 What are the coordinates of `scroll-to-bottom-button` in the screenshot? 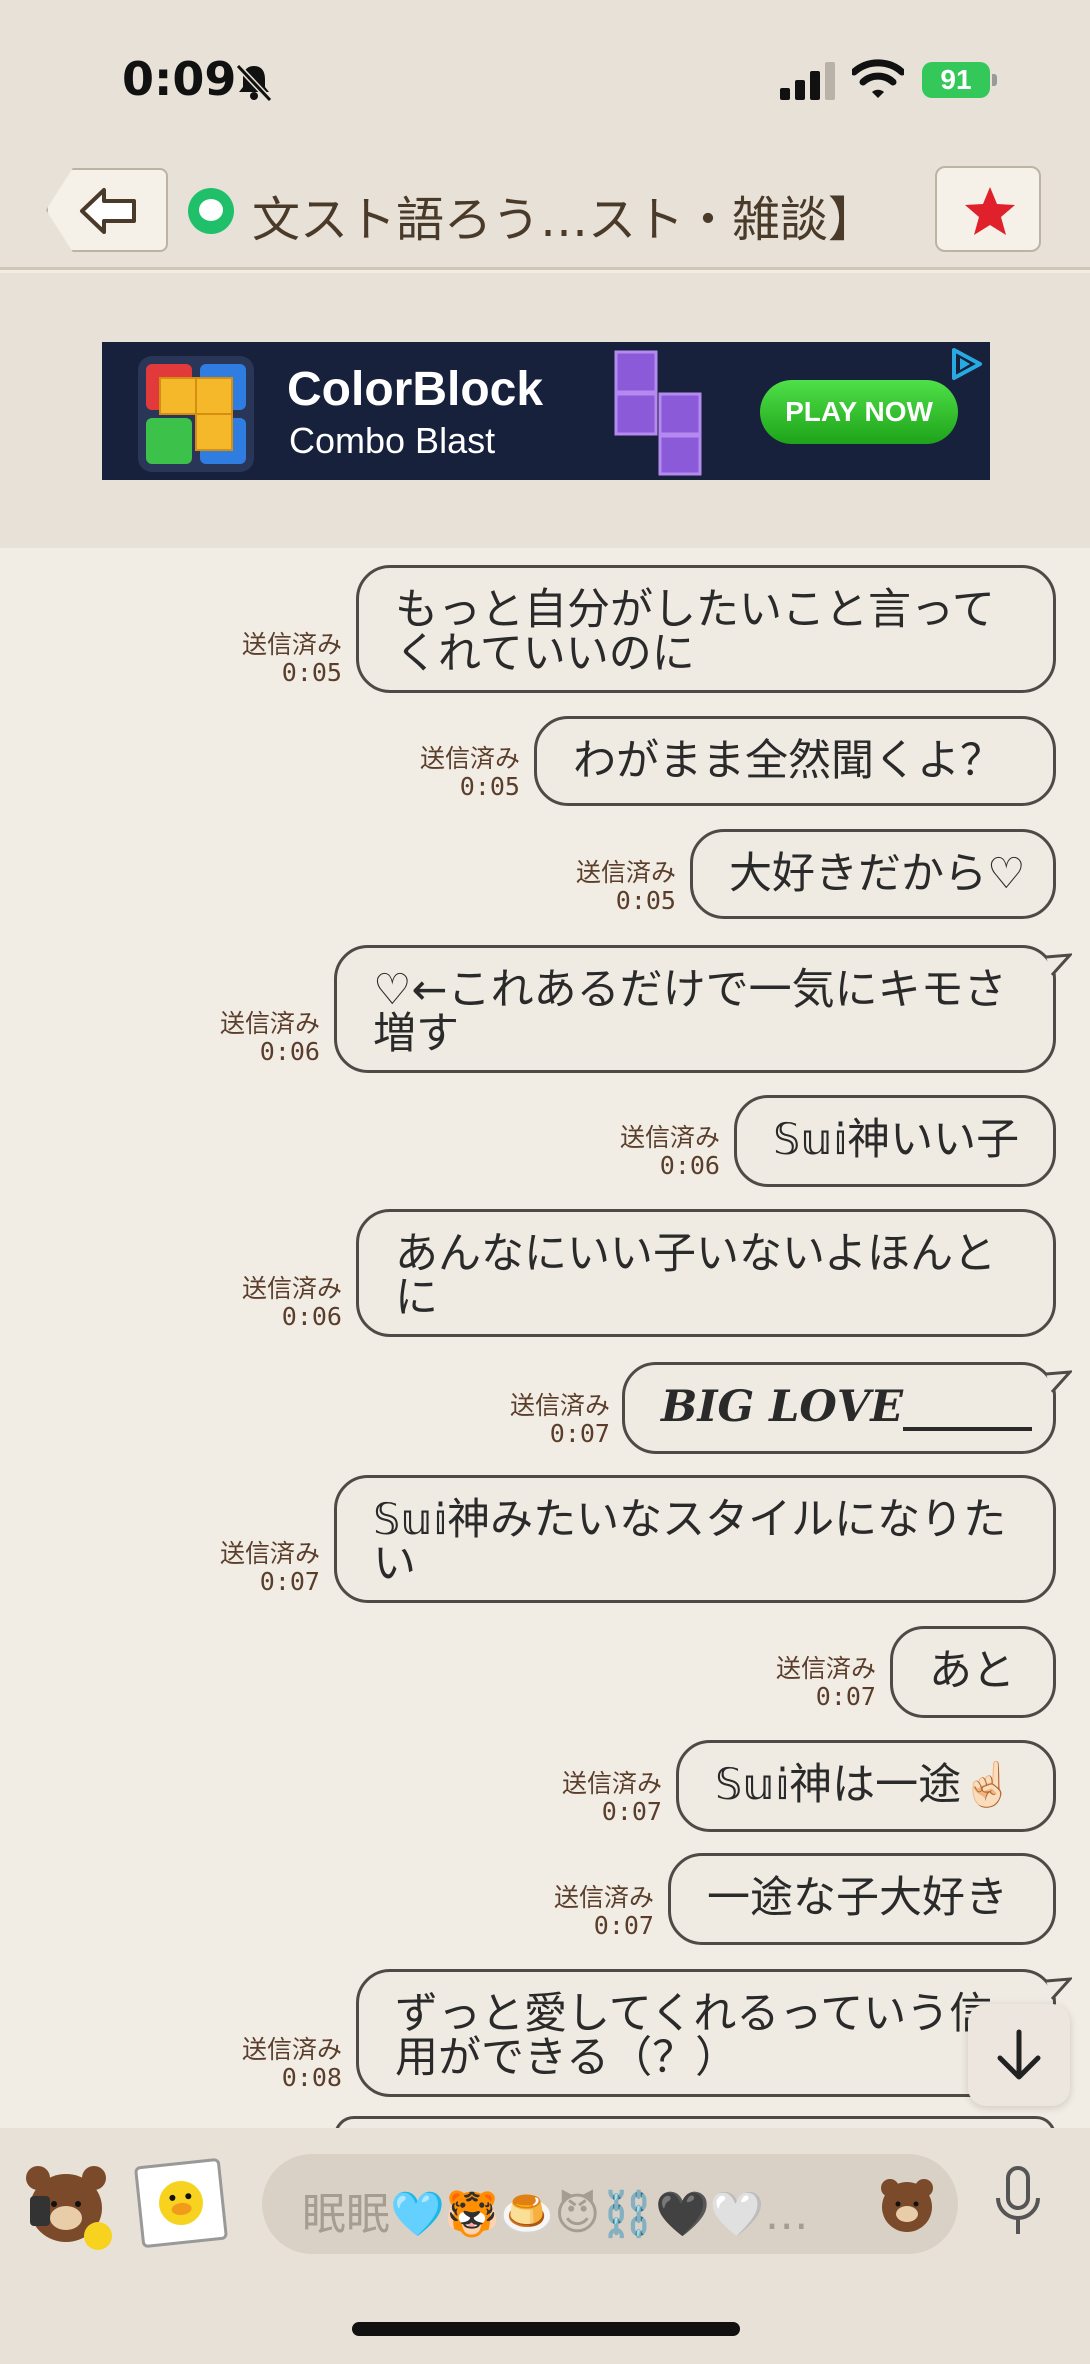 It's located at (1019, 2055).